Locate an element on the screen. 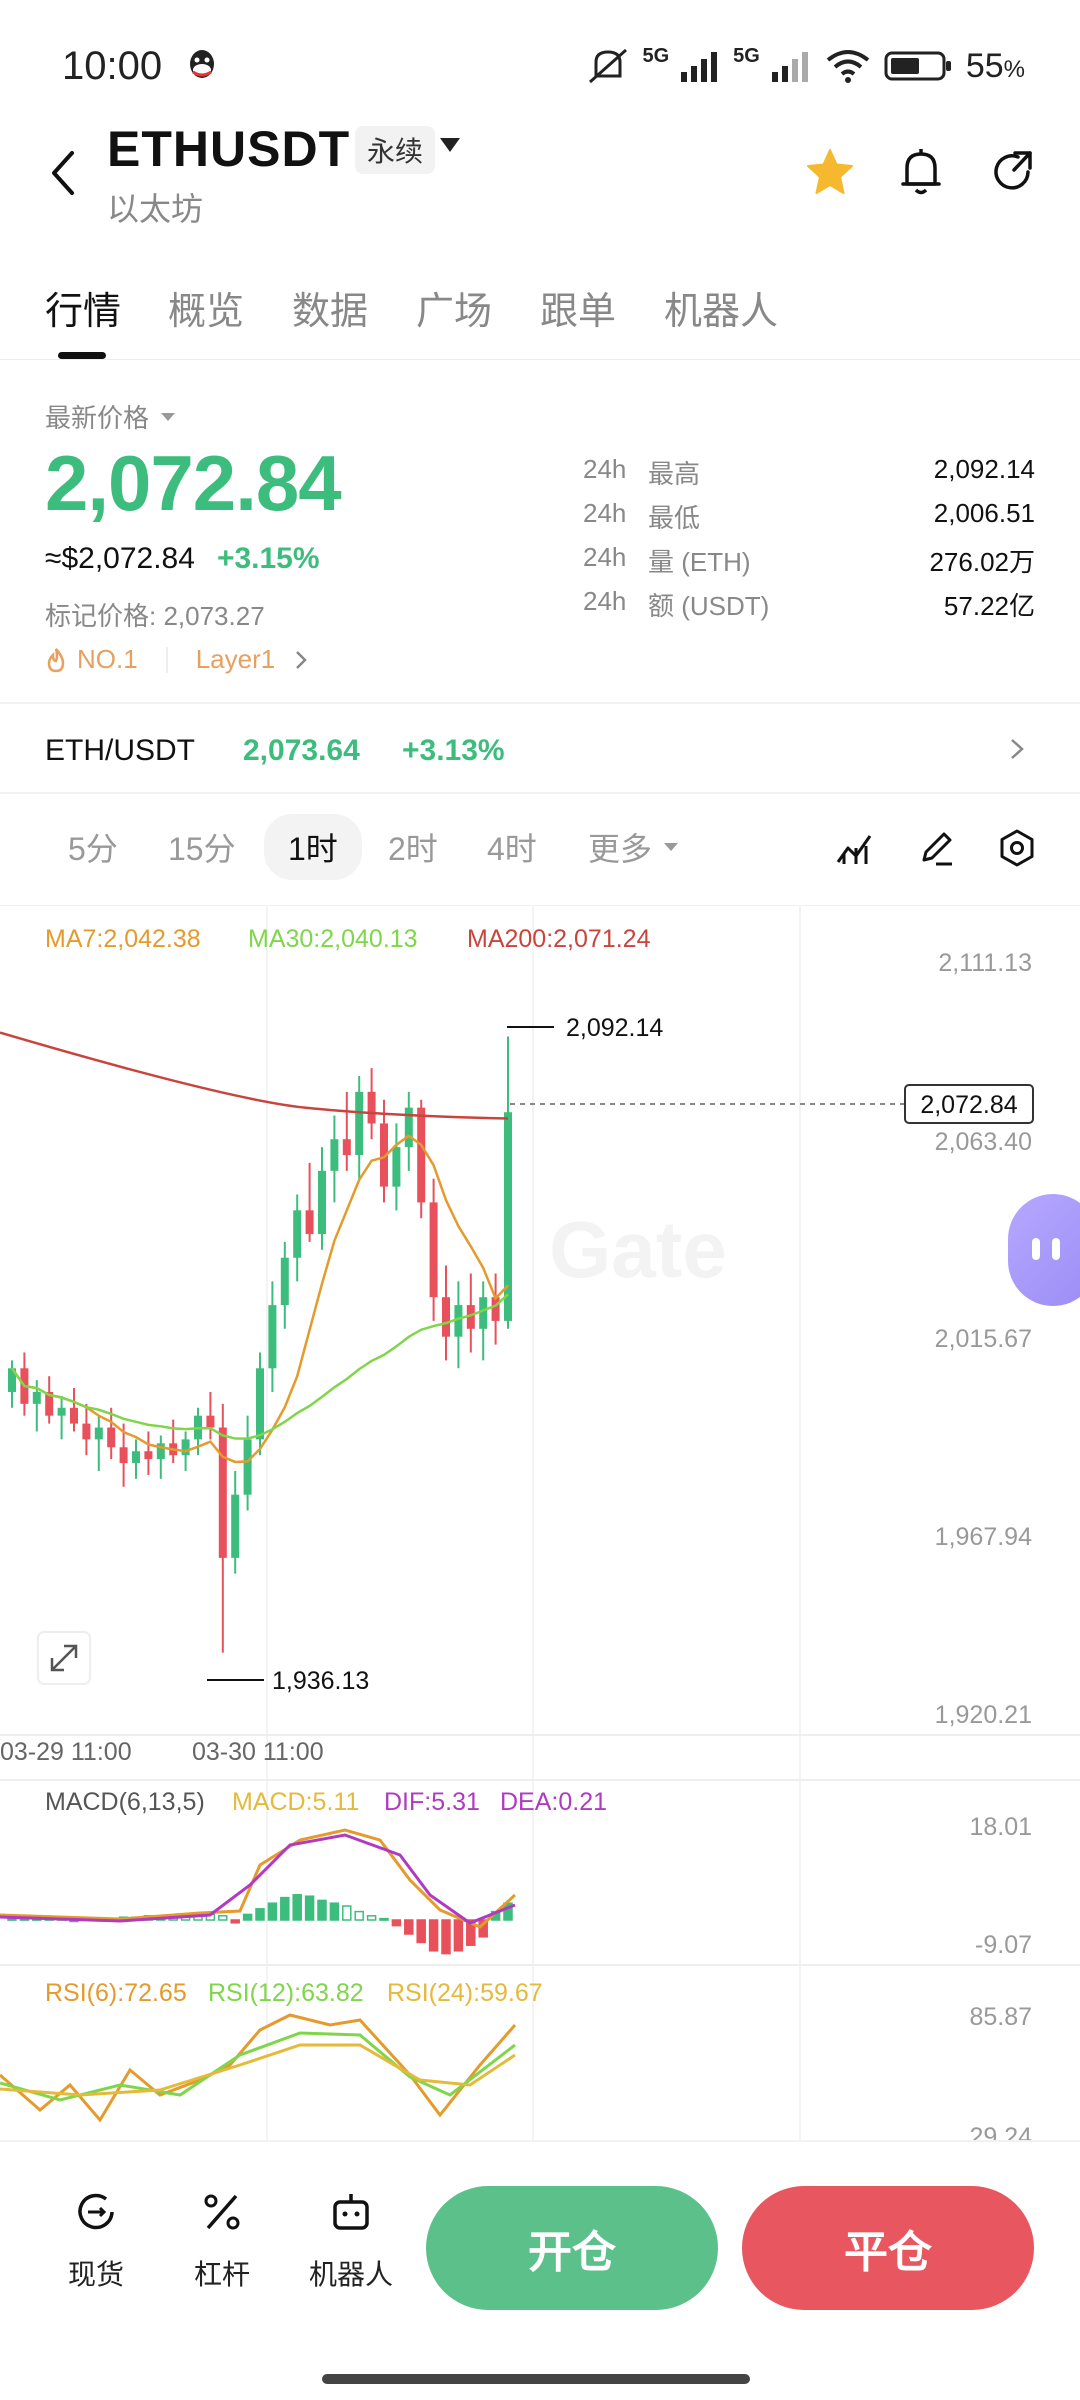 Image resolution: width=1080 pixels, height=2400 pixels. tab-copy-trading: 跟单 is located at coordinates (578, 307).